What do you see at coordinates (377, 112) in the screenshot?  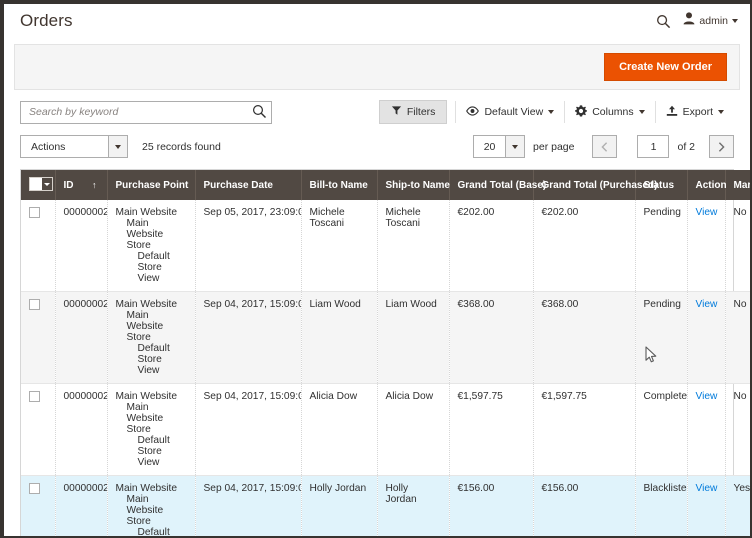 I see `grid-toolbar: Filters Default View` at bounding box center [377, 112].